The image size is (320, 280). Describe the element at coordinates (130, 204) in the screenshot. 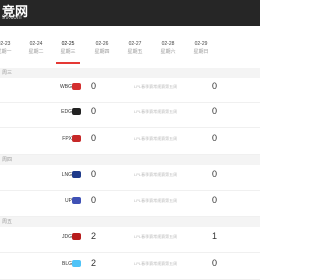

I see `match-row: UP 0 LPL春季赛常规赛第五周 0` at that location.